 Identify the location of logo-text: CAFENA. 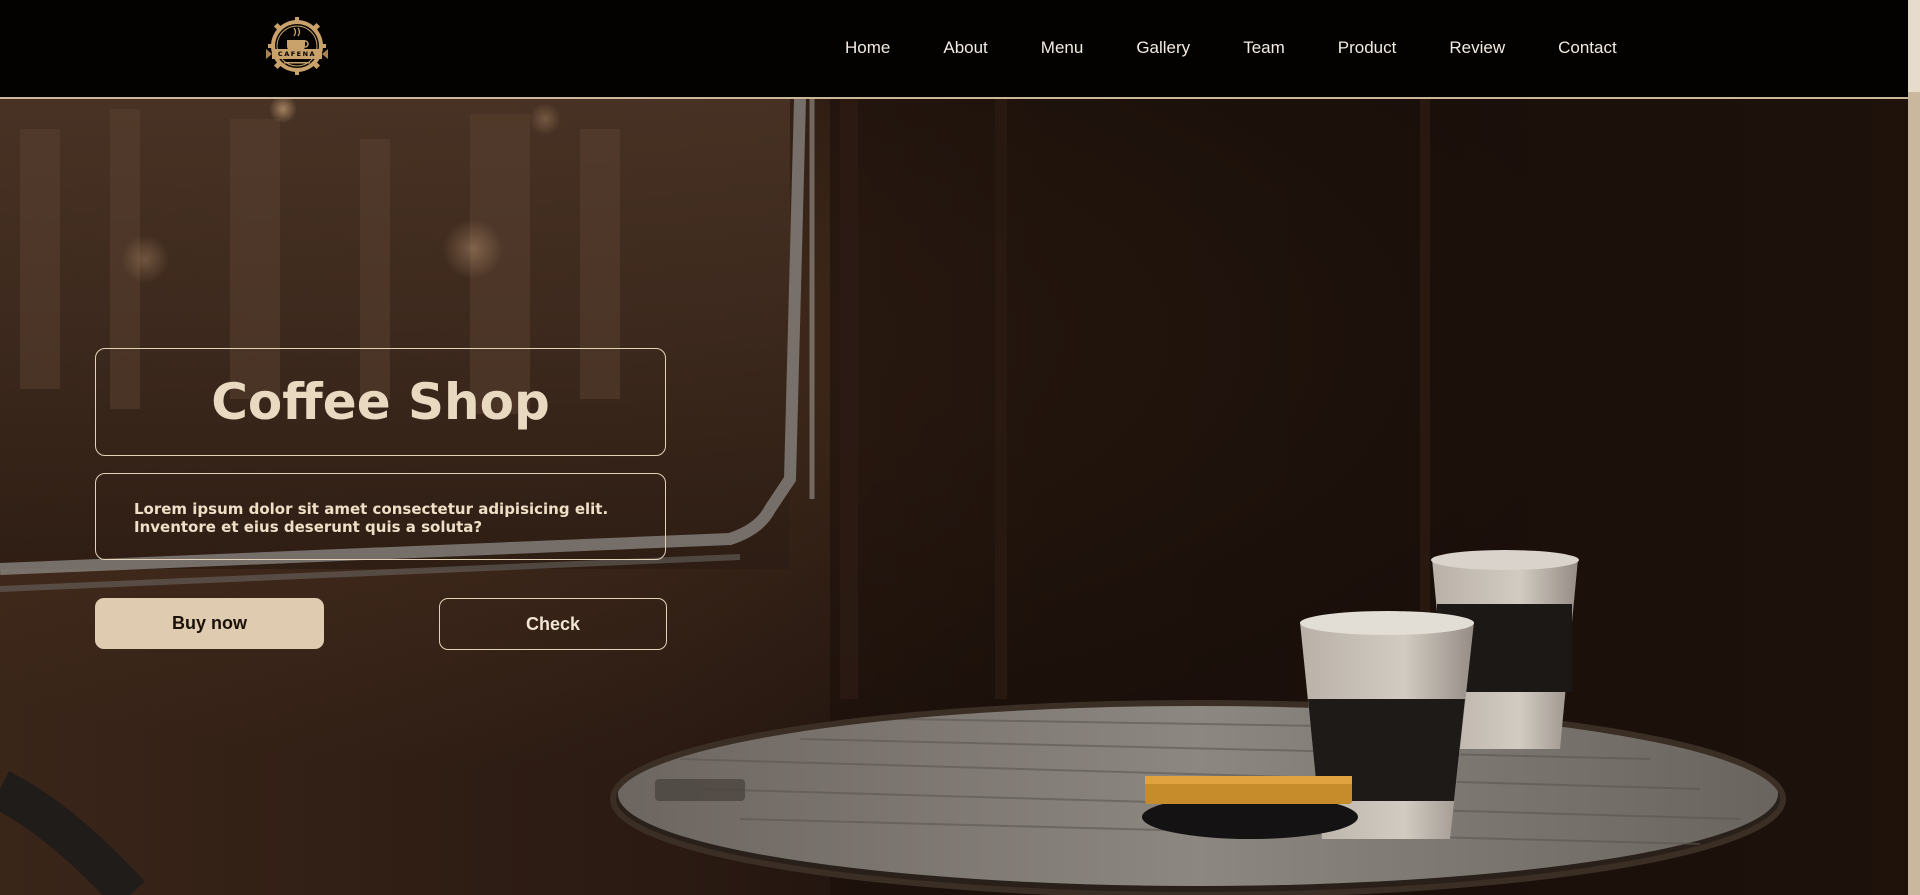
(297, 54).